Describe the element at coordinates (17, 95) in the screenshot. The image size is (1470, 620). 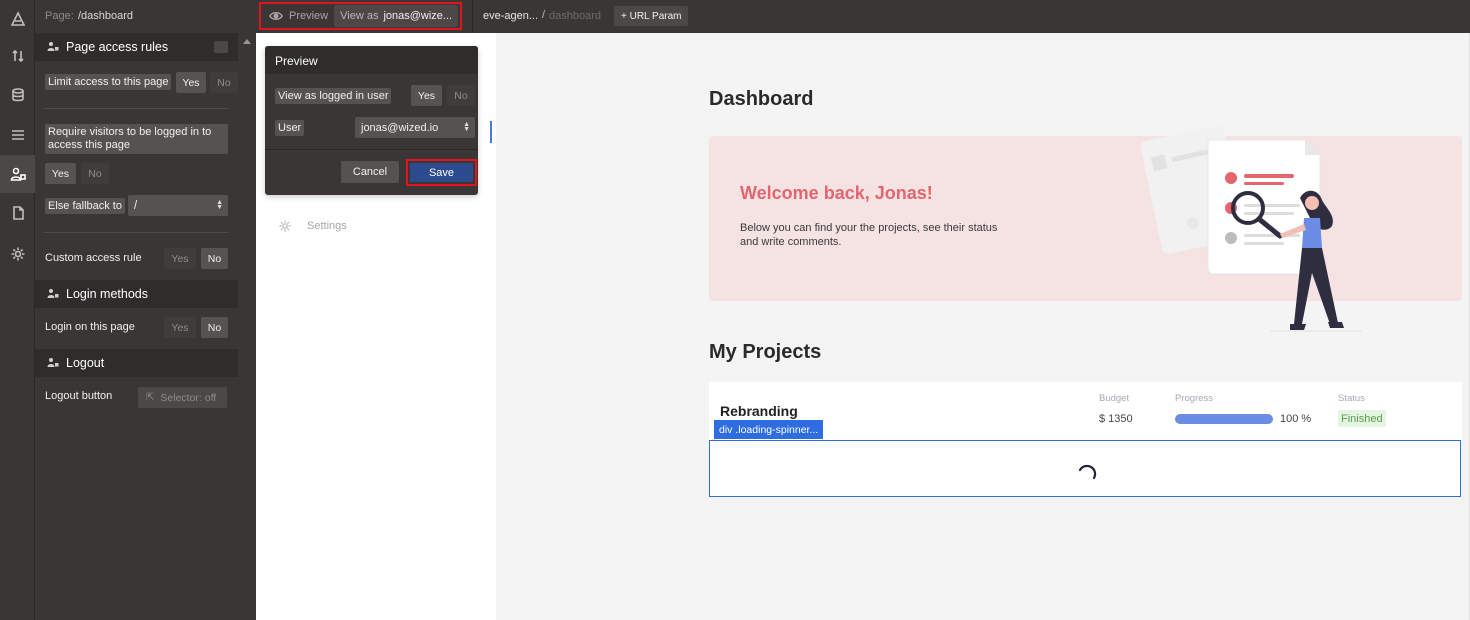
I see `database-icon` at that location.